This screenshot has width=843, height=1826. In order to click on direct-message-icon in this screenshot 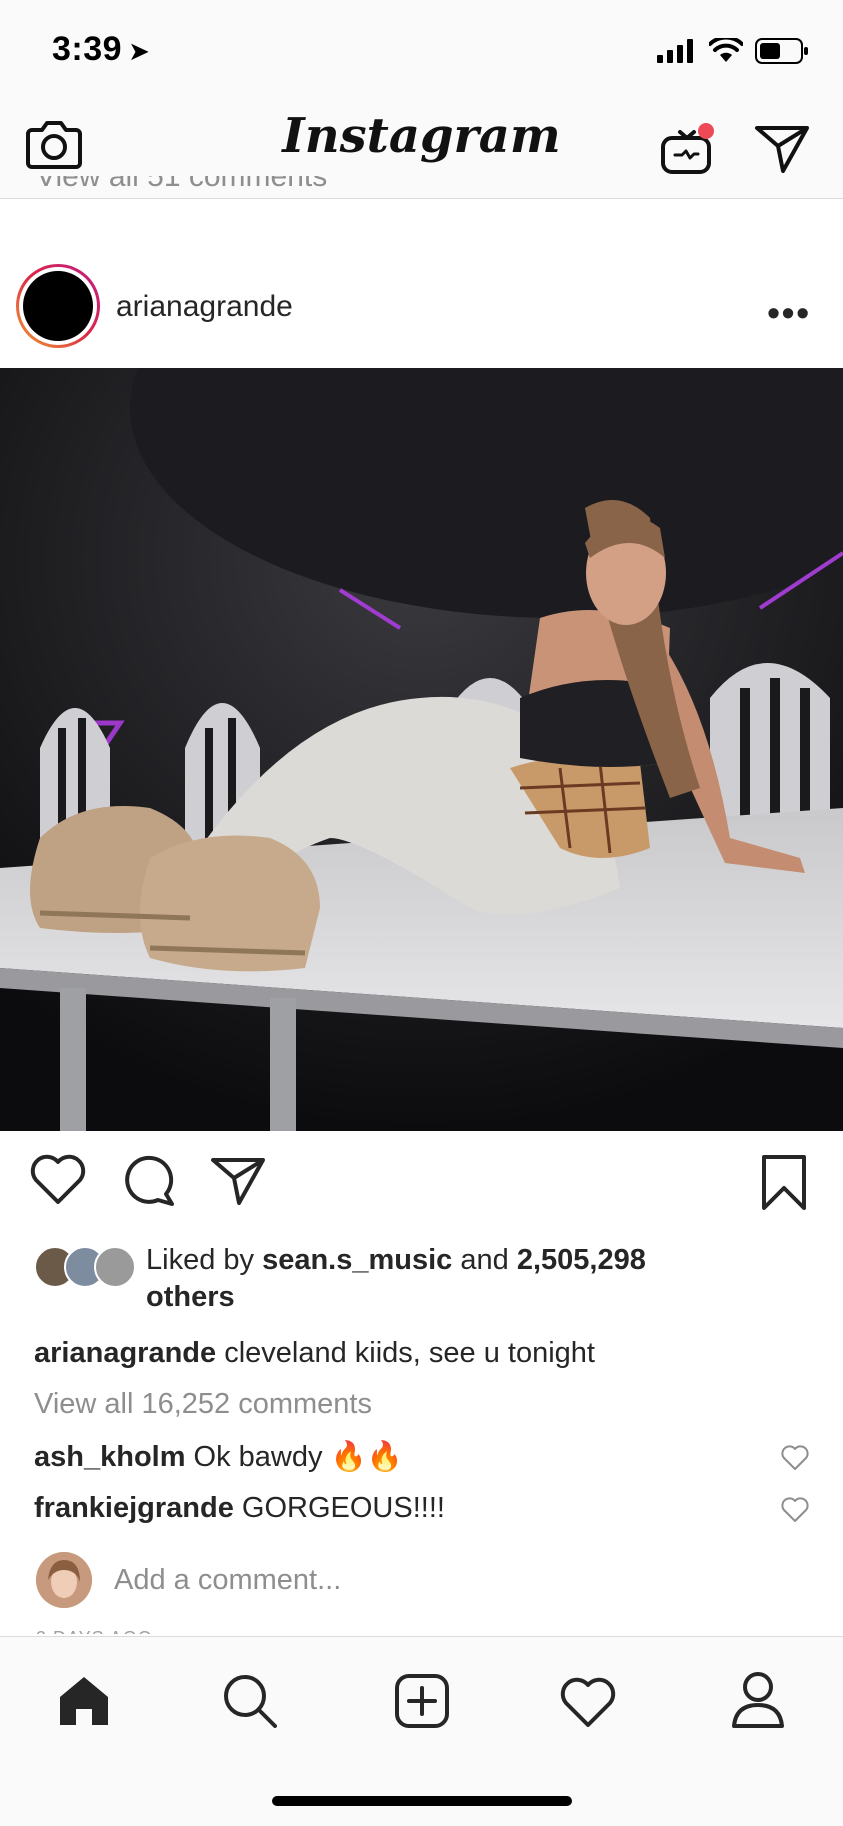, I will do `click(782, 149)`.